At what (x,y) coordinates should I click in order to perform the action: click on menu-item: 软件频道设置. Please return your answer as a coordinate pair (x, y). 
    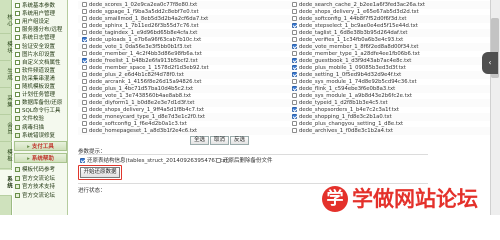
    Looking at the image, I should click on (41, 71).